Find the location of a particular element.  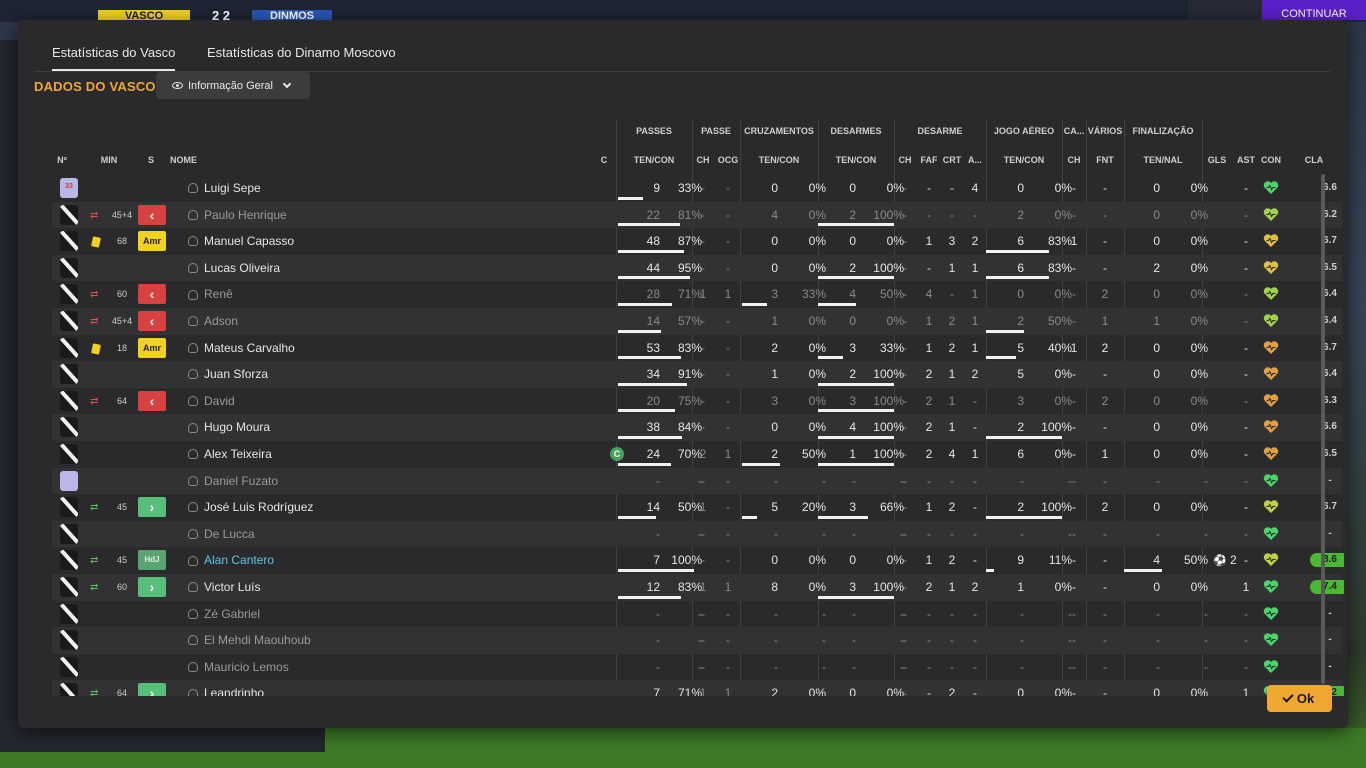

player-name-cell: Juan Sforza is located at coordinates (228, 374).